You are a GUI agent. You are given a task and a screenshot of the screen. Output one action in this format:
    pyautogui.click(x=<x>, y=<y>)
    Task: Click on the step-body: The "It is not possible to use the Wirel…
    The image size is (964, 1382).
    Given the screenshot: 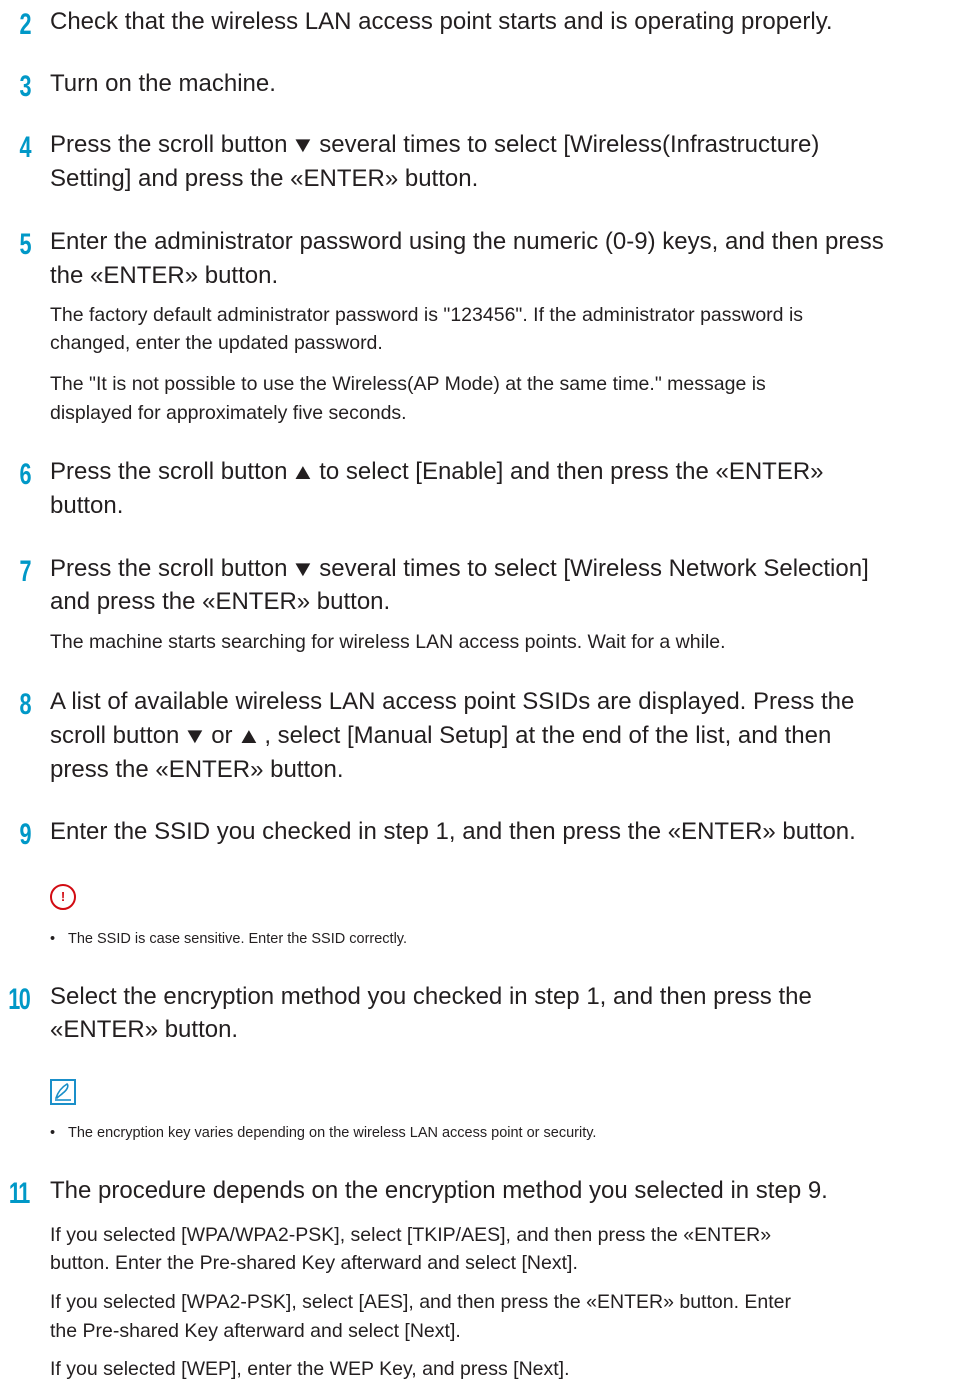 What is the action you would take?
    pyautogui.click(x=408, y=384)
    